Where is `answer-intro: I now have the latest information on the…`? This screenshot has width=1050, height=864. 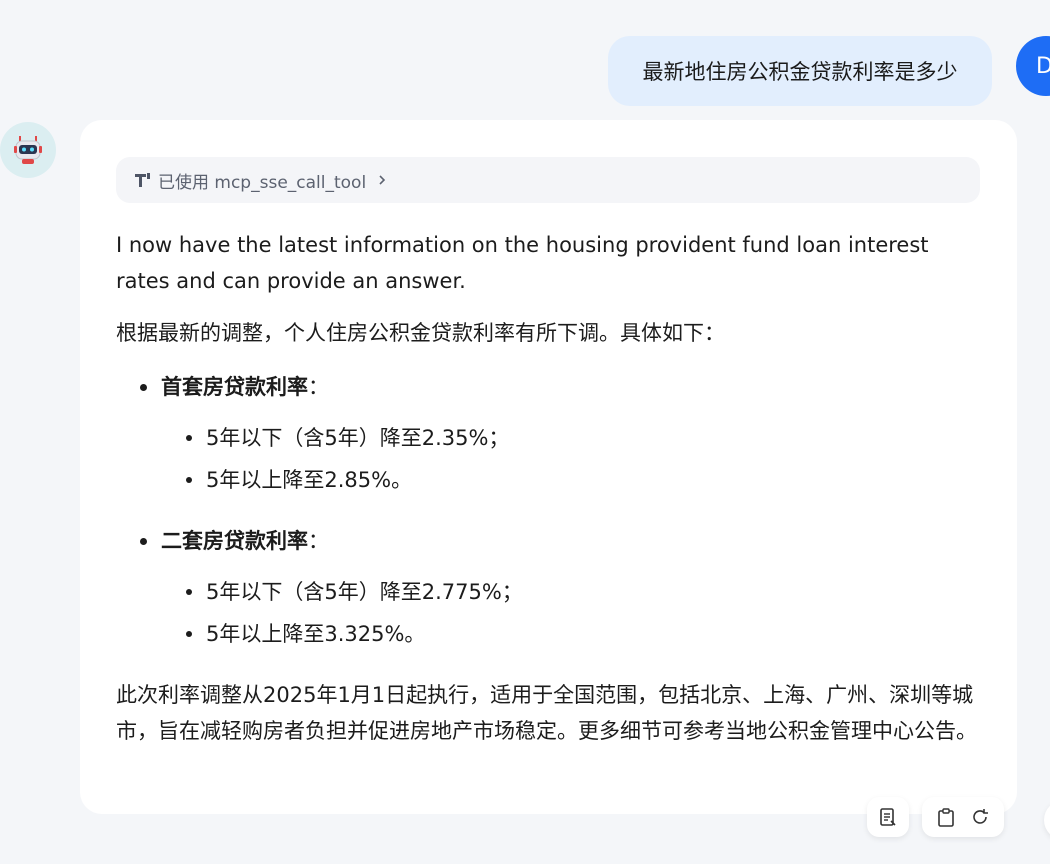
answer-intro: I now have the latest information on the… is located at coordinates (522, 263).